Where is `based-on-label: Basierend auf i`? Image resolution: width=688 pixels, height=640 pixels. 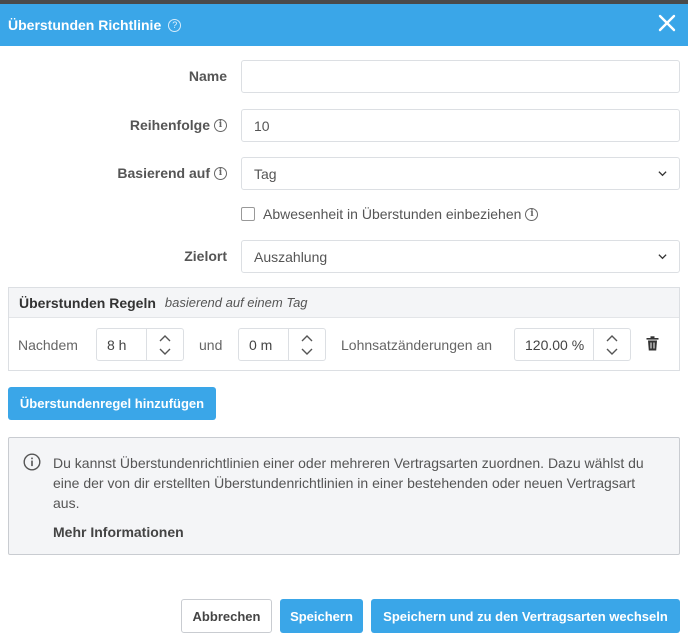
based-on-label: Basierend auf i is located at coordinates (172, 173).